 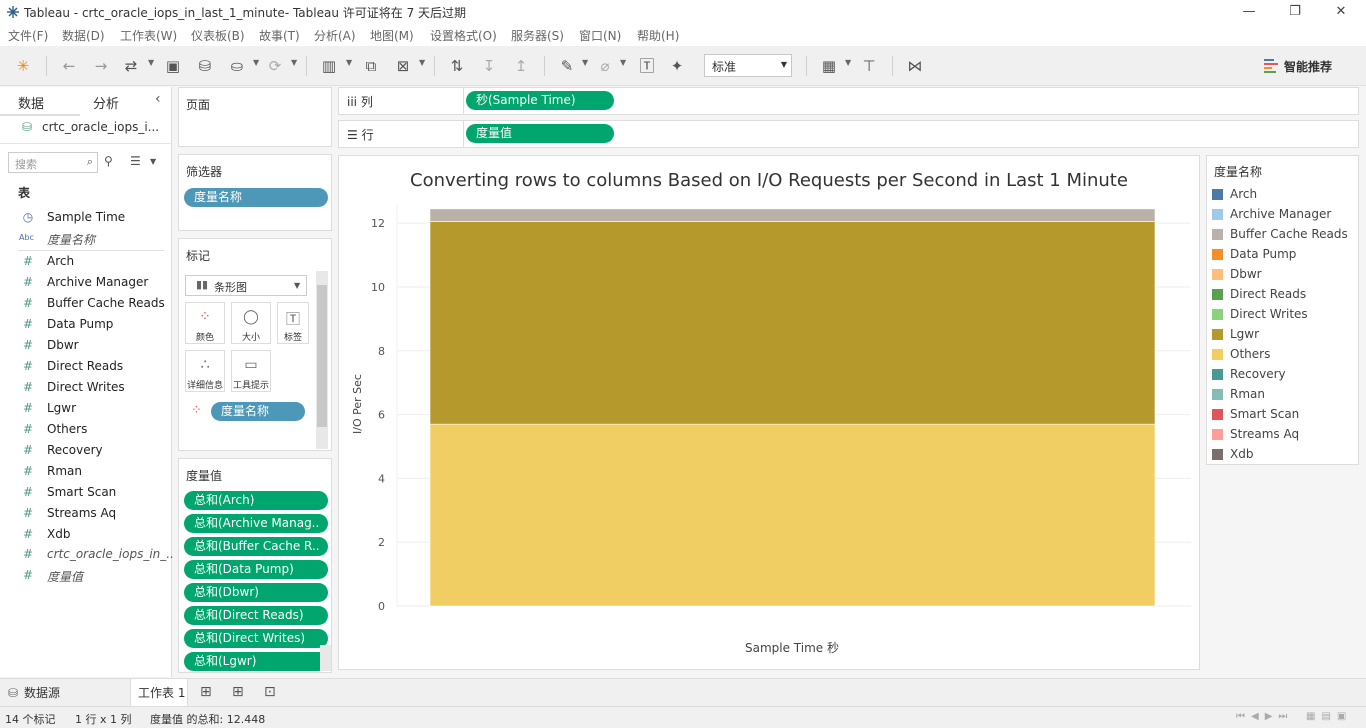 What do you see at coordinates (85, 217) in the screenshot?
I see `field-item: ◷ Sample Time` at bounding box center [85, 217].